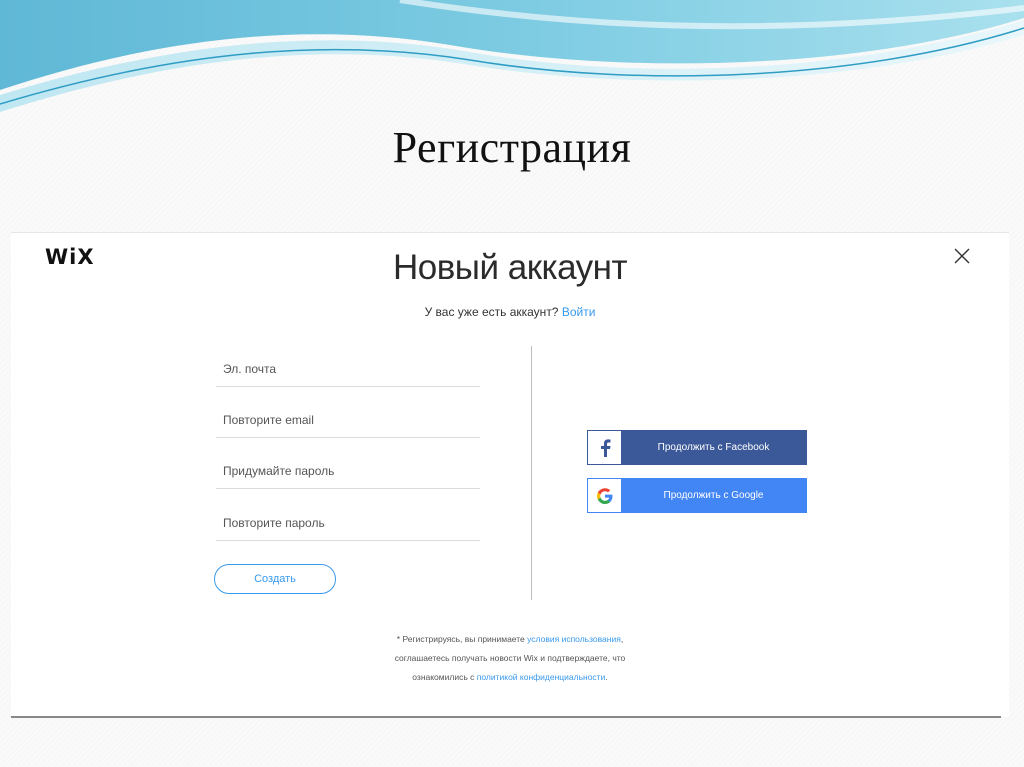 Image resolution: width=1024 pixels, height=767 pixels. What do you see at coordinates (579, 312) in the screenshot?
I see `login-link: Войти` at bounding box center [579, 312].